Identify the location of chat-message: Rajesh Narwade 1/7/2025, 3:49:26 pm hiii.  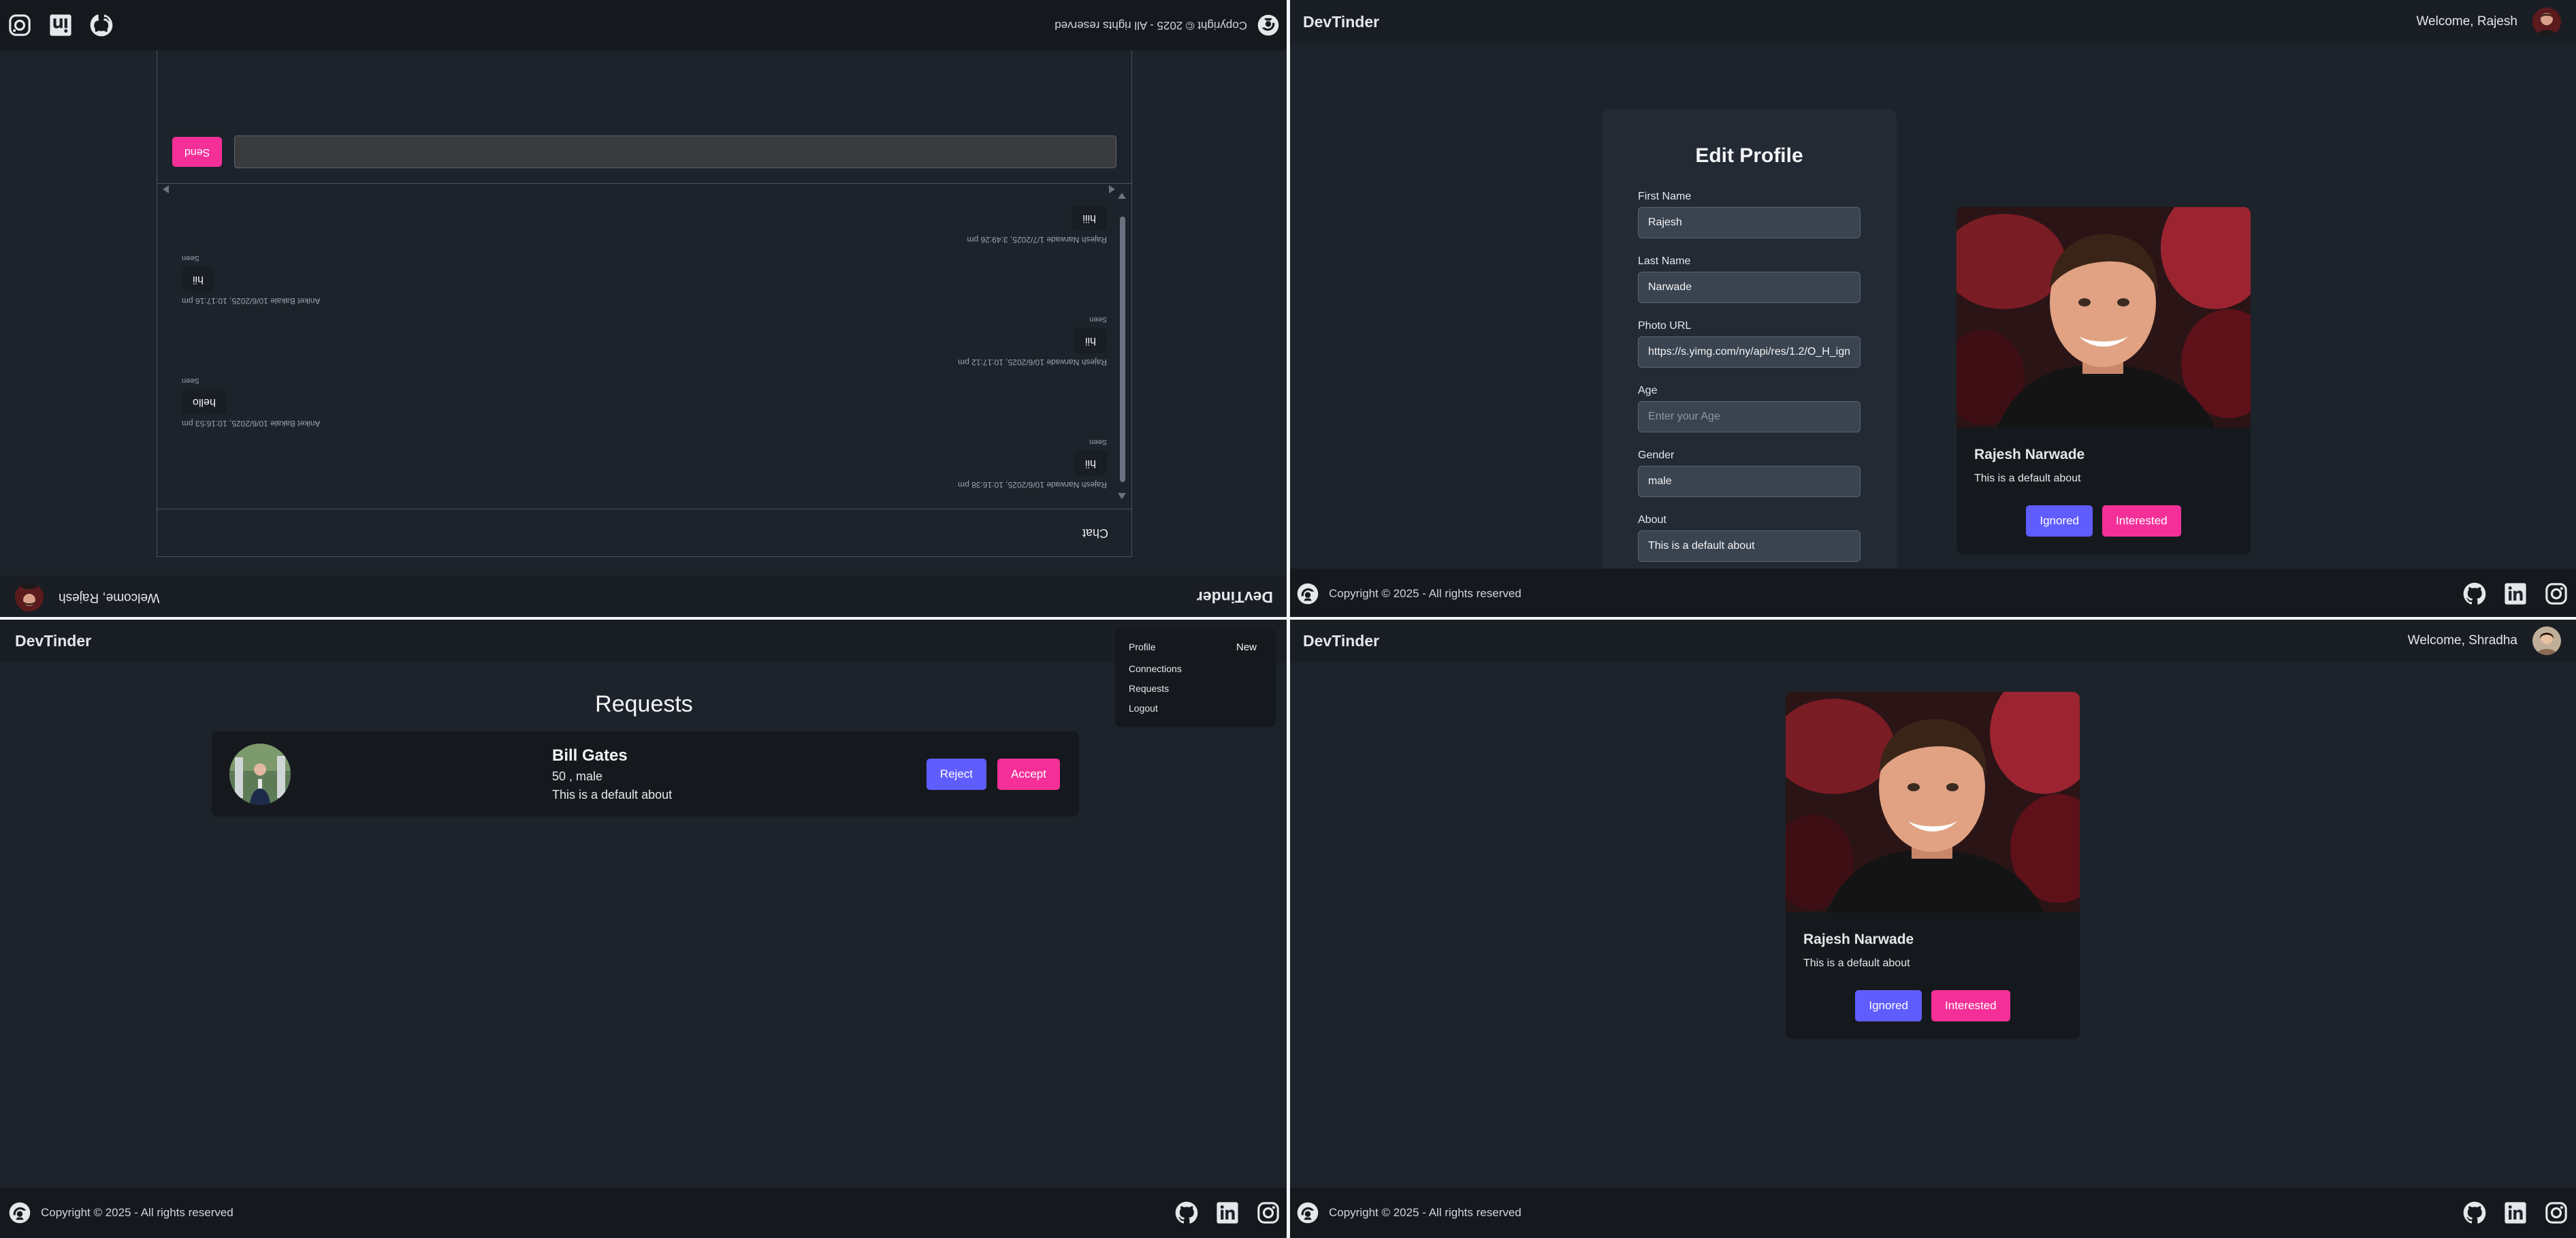
(1037, 225).